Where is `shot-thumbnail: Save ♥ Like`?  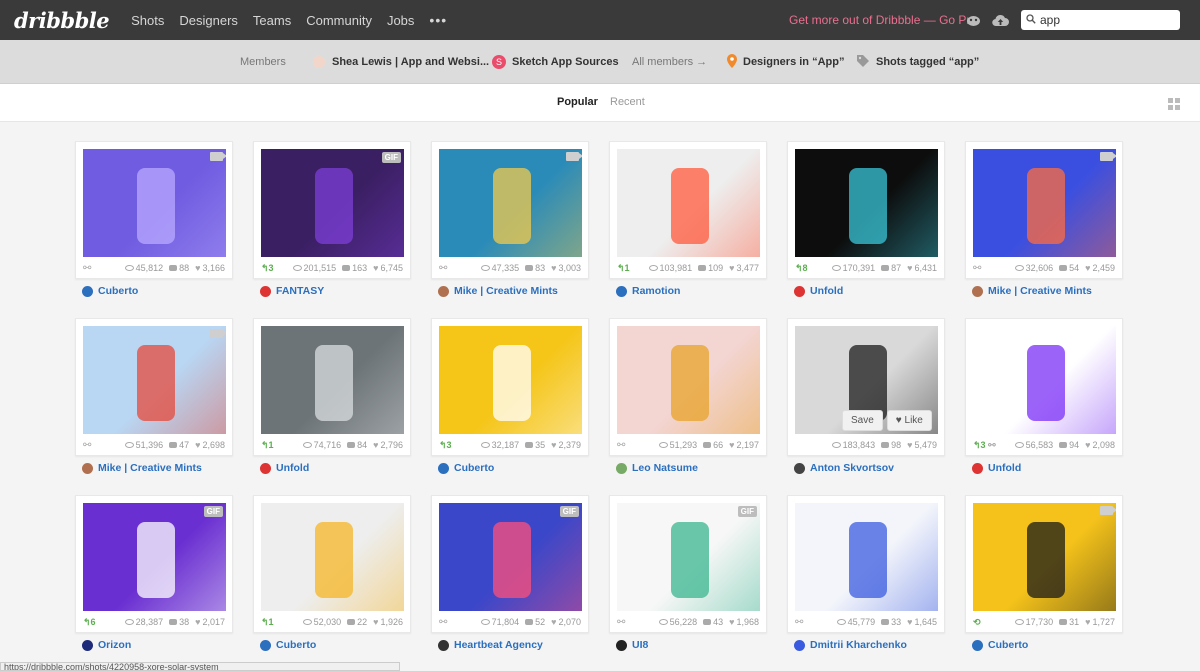 shot-thumbnail: Save ♥ Like is located at coordinates (866, 380).